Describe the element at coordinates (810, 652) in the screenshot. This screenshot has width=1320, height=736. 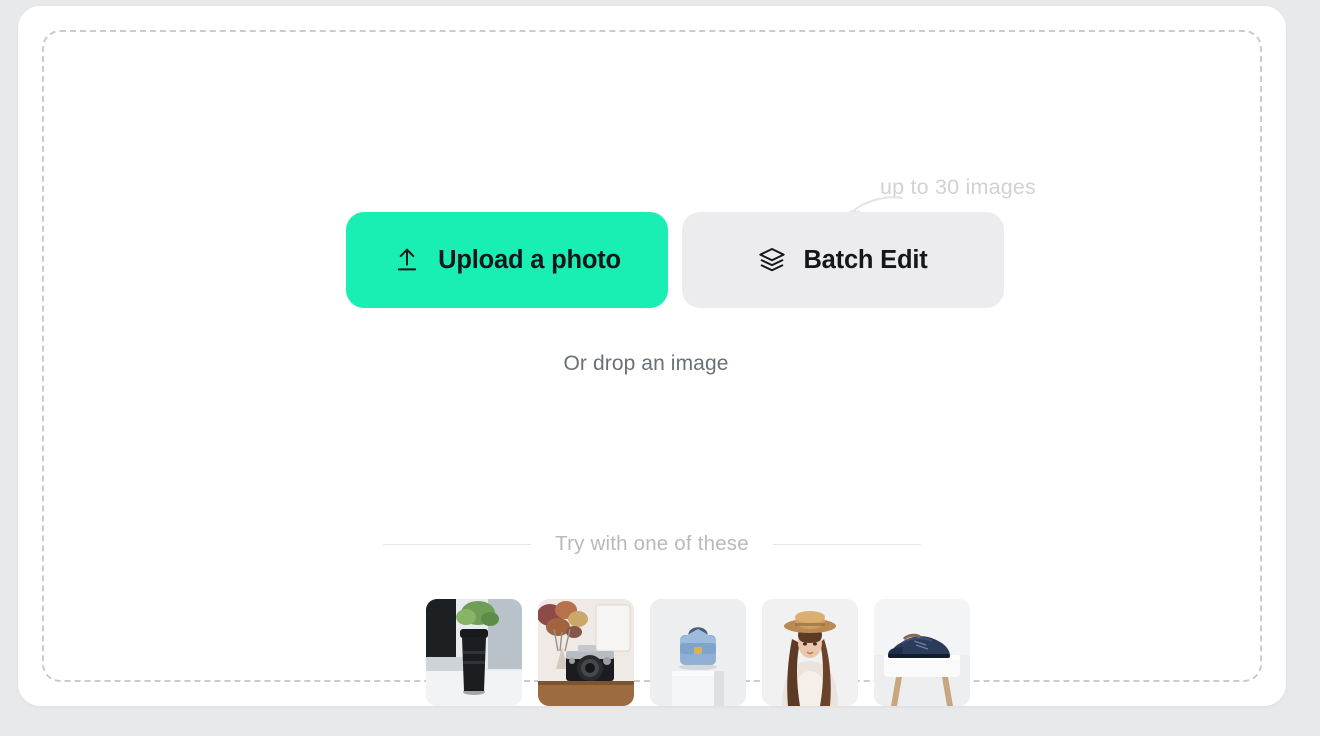
I see `sample-thumbnail-woman-straw-hat` at that location.